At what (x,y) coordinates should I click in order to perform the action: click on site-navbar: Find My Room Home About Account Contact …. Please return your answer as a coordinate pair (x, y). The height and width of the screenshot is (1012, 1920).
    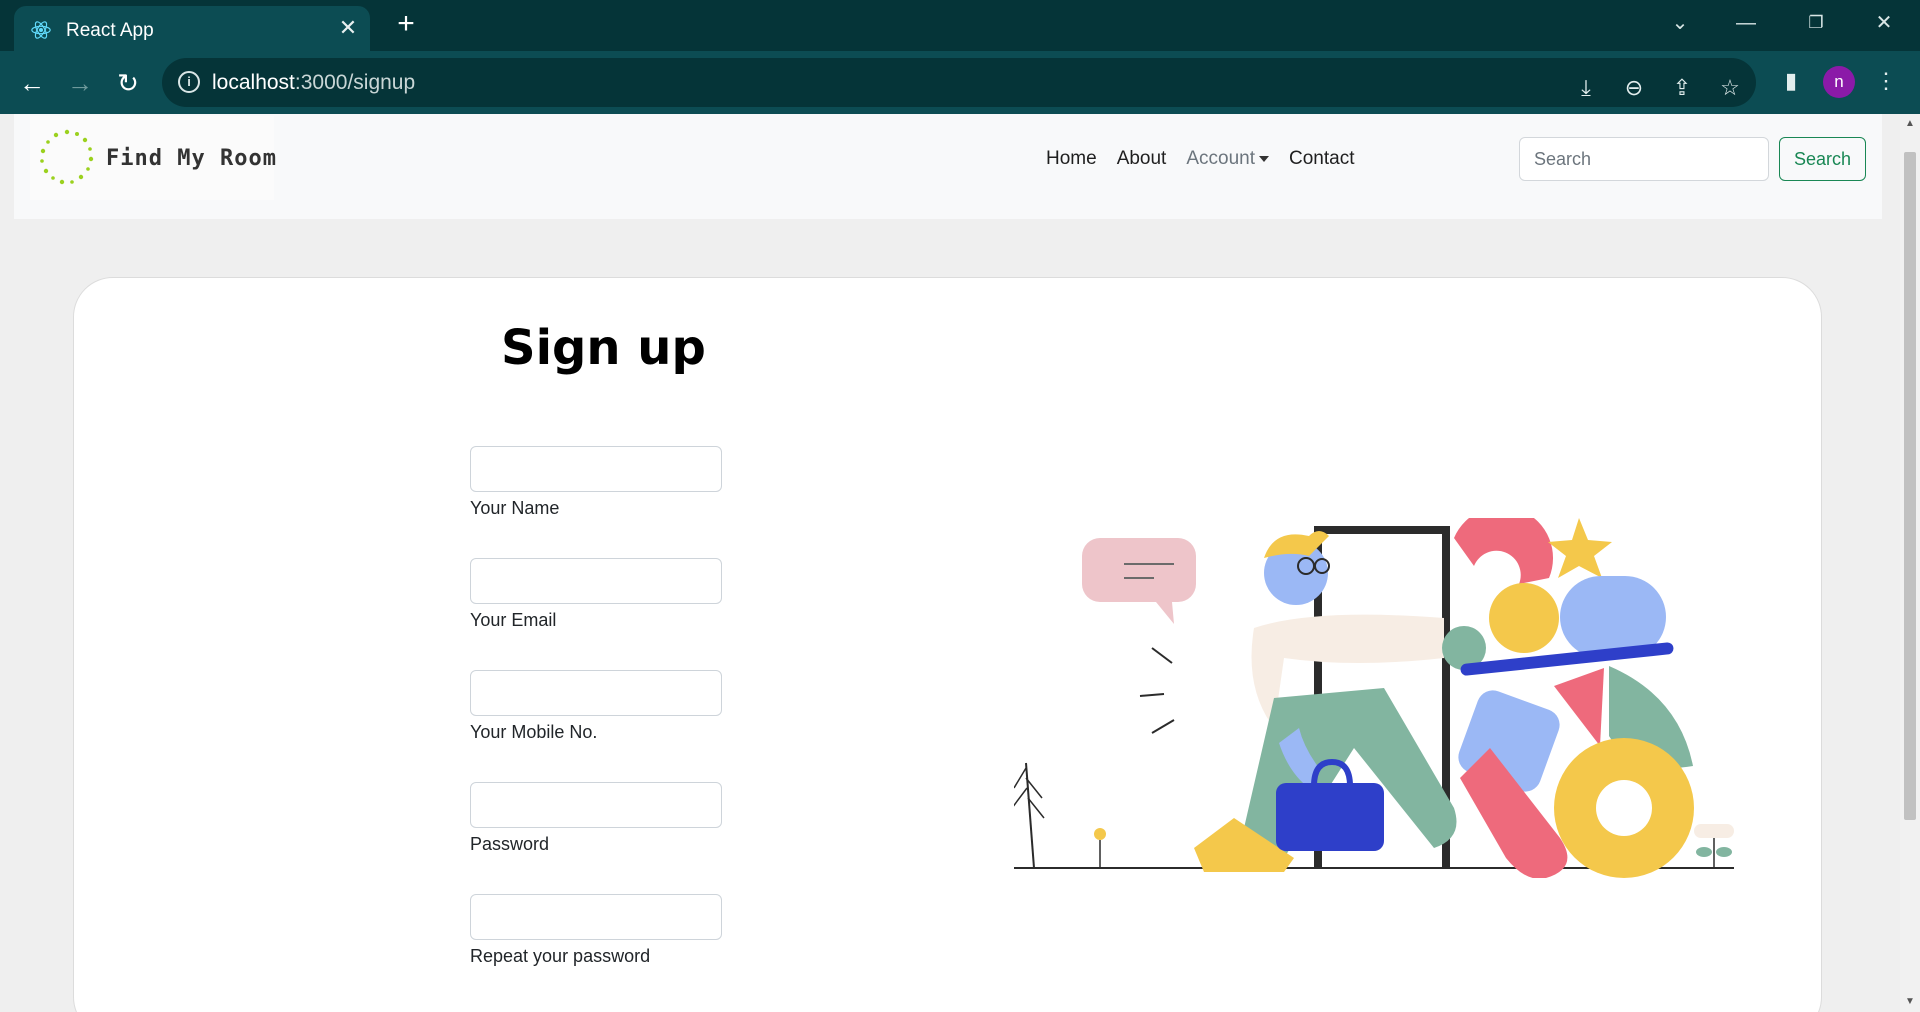
    Looking at the image, I should click on (948, 166).